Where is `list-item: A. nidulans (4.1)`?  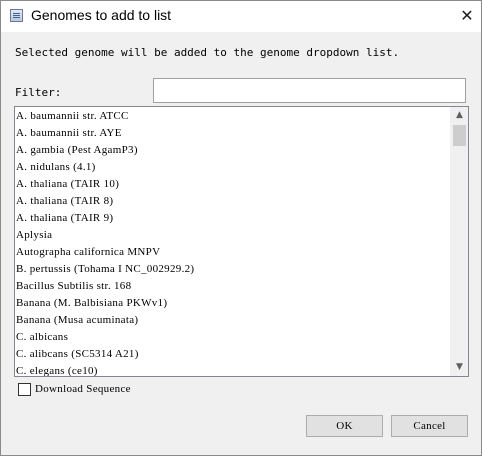 list-item: A. nidulans (4.1) is located at coordinates (233, 167).